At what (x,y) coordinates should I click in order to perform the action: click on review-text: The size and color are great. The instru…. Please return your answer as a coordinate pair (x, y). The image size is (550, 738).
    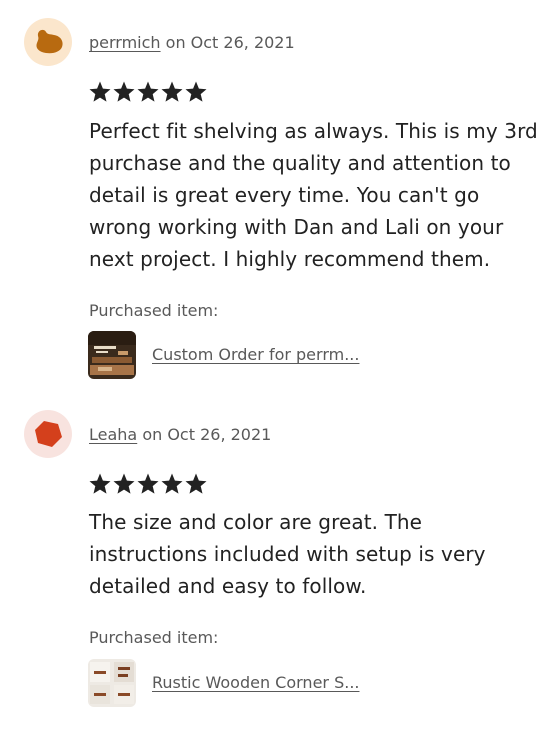
    Looking at the image, I should click on (287, 554).